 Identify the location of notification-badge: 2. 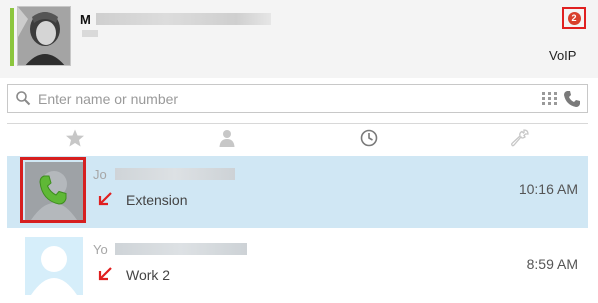
(574, 18).